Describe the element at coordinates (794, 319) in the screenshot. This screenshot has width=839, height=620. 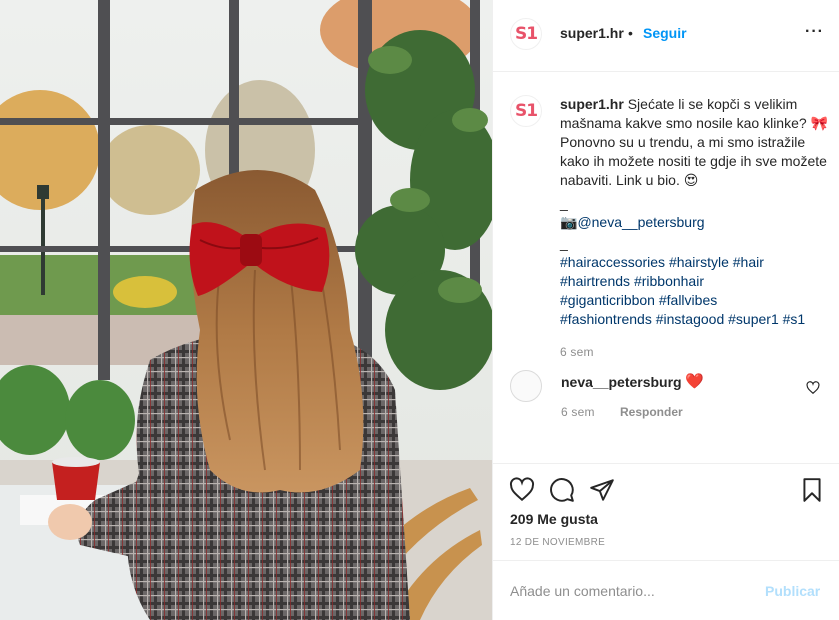
I see `hashtag-link: #s1` at that location.